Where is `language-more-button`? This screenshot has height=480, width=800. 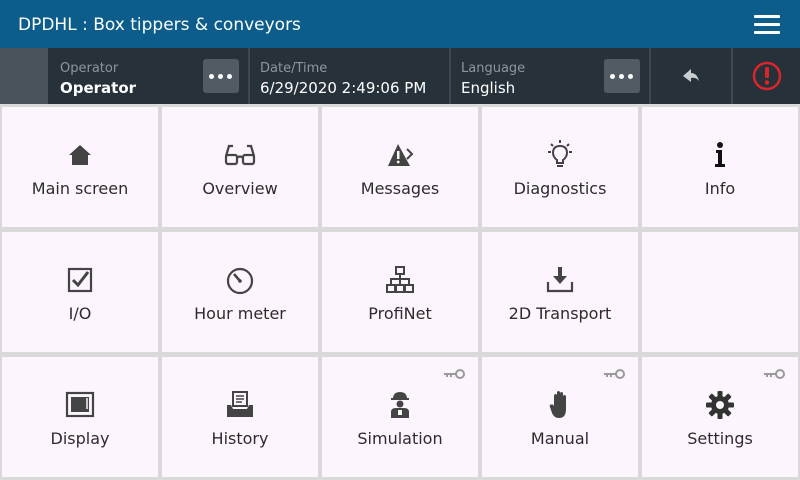 language-more-button is located at coordinates (622, 76).